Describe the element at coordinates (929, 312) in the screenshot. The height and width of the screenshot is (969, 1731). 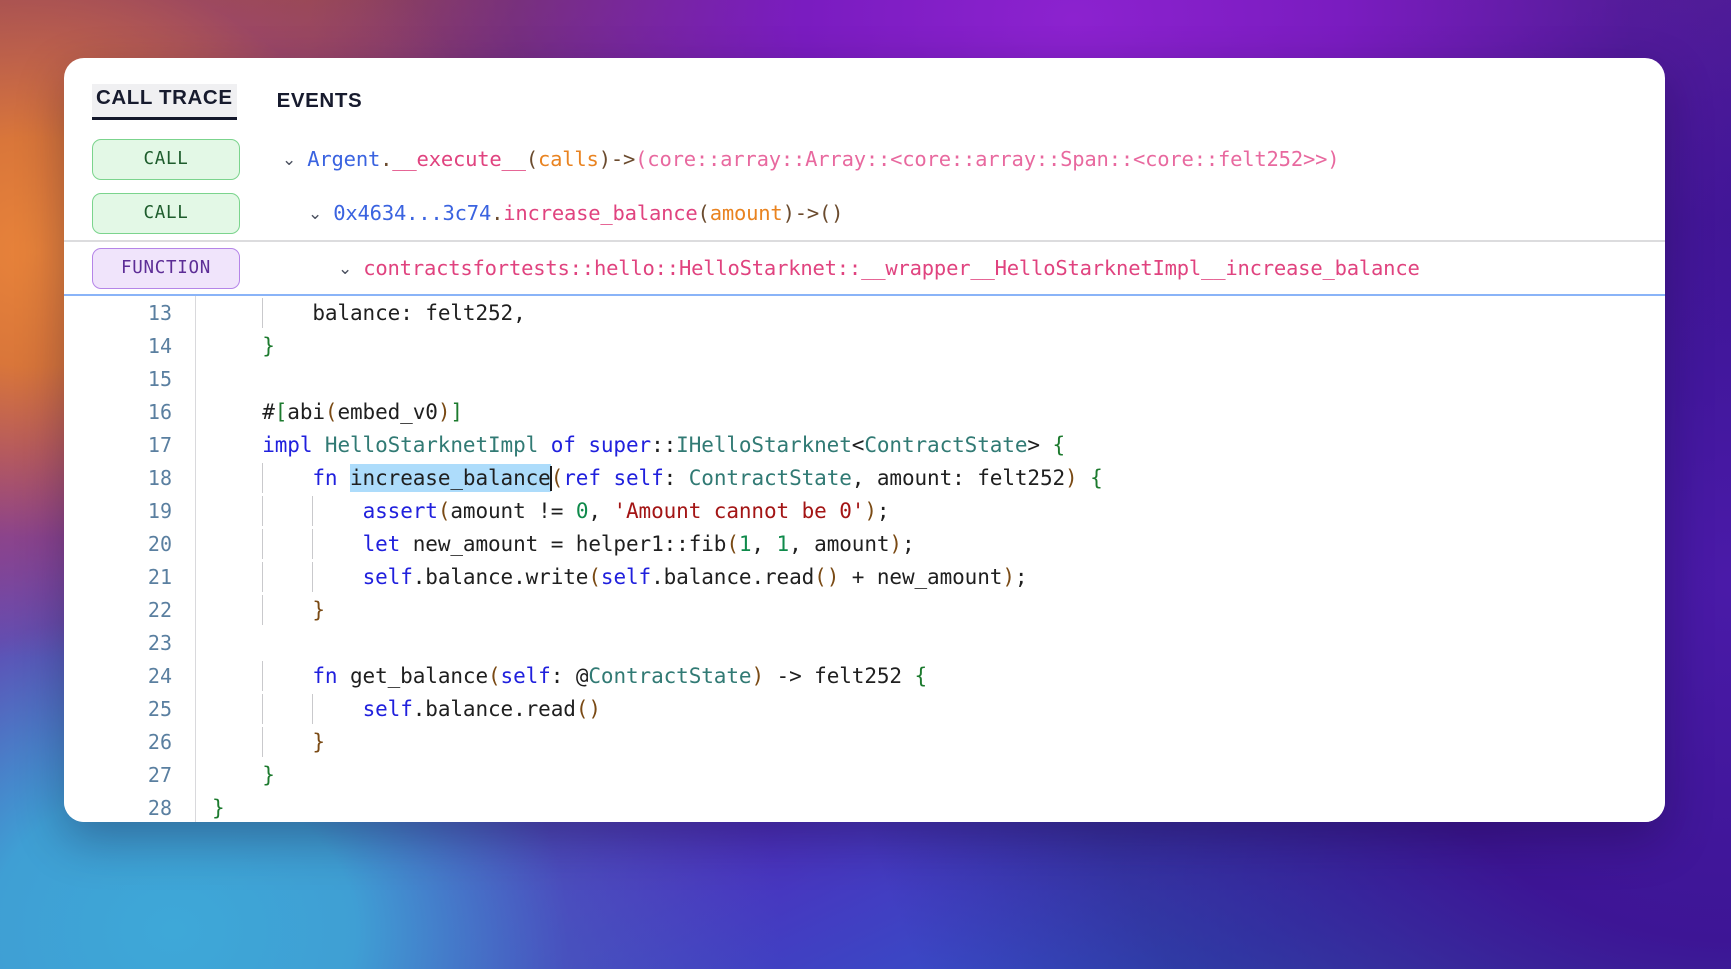
I see `code-text: balance: felt252,` at that location.